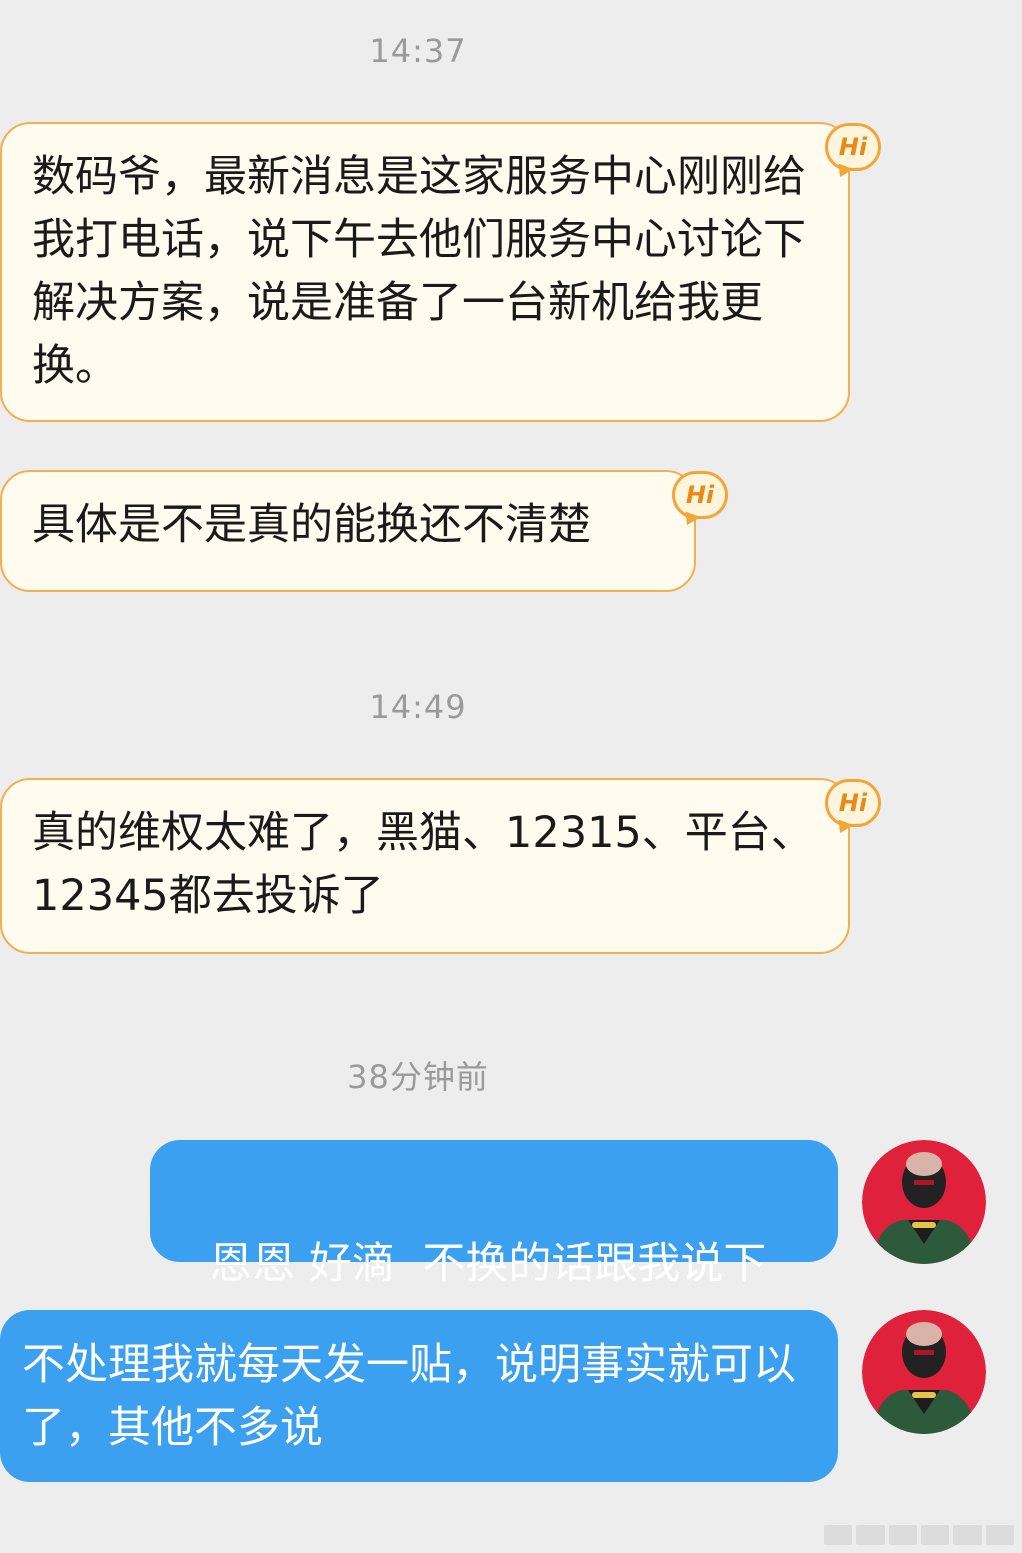  What do you see at coordinates (311, 525) in the screenshot?
I see `message-text: 具体是不是真的能换还不清楚` at bounding box center [311, 525].